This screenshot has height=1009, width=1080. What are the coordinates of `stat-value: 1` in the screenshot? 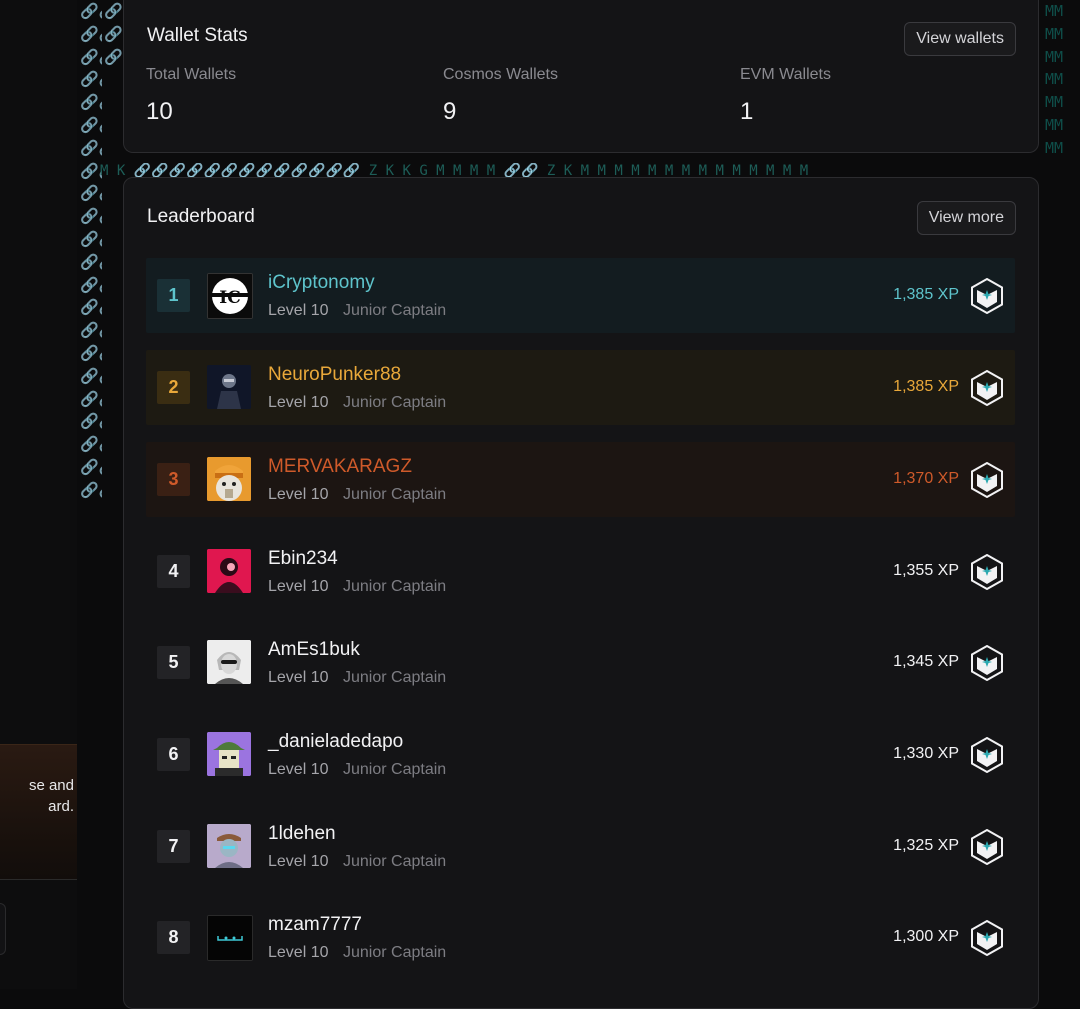 It's located at (747, 111).